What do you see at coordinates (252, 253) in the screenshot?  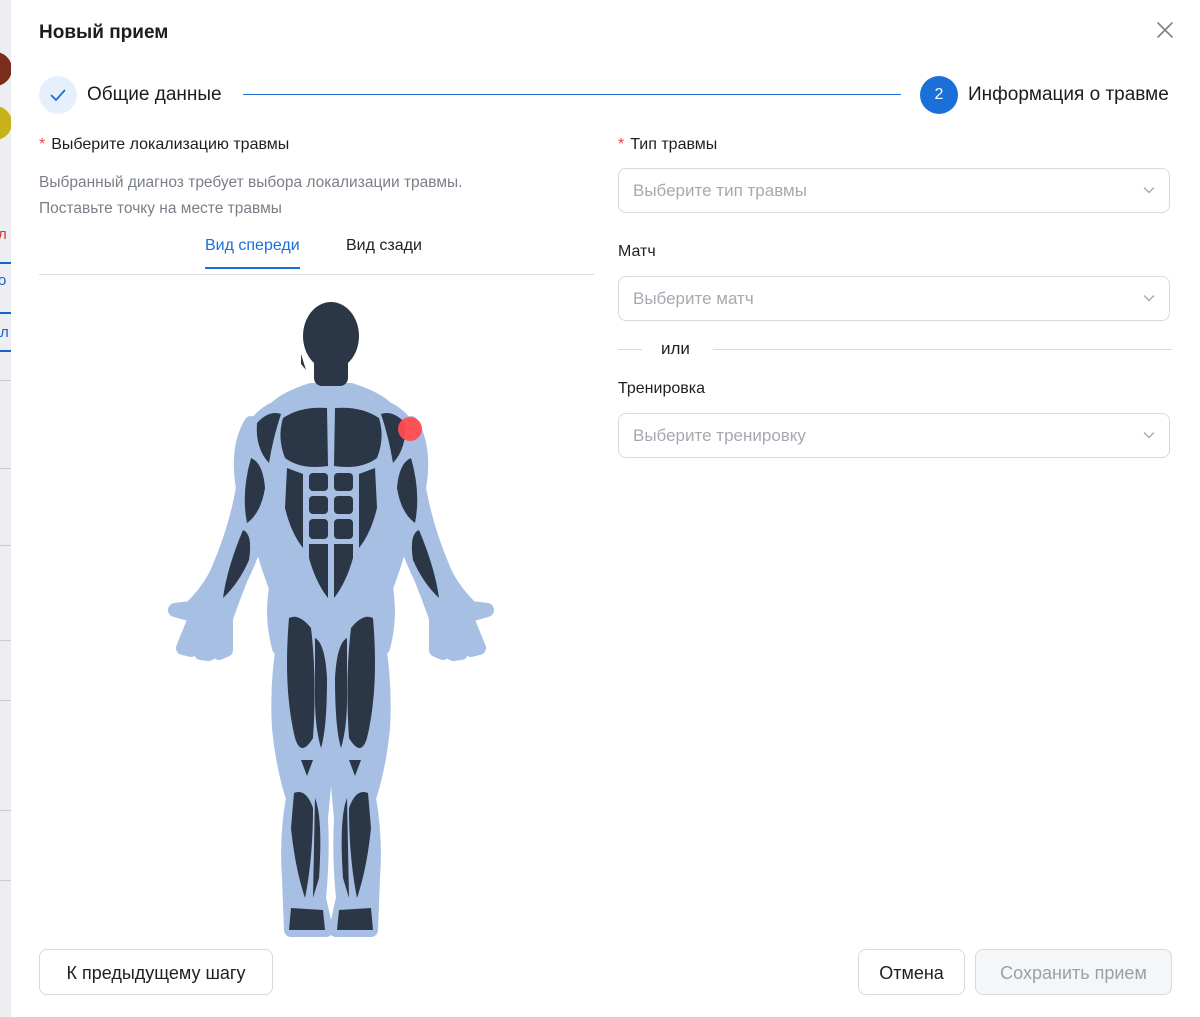 I see `tab-front-view: Вид спереди` at bounding box center [252, 253].